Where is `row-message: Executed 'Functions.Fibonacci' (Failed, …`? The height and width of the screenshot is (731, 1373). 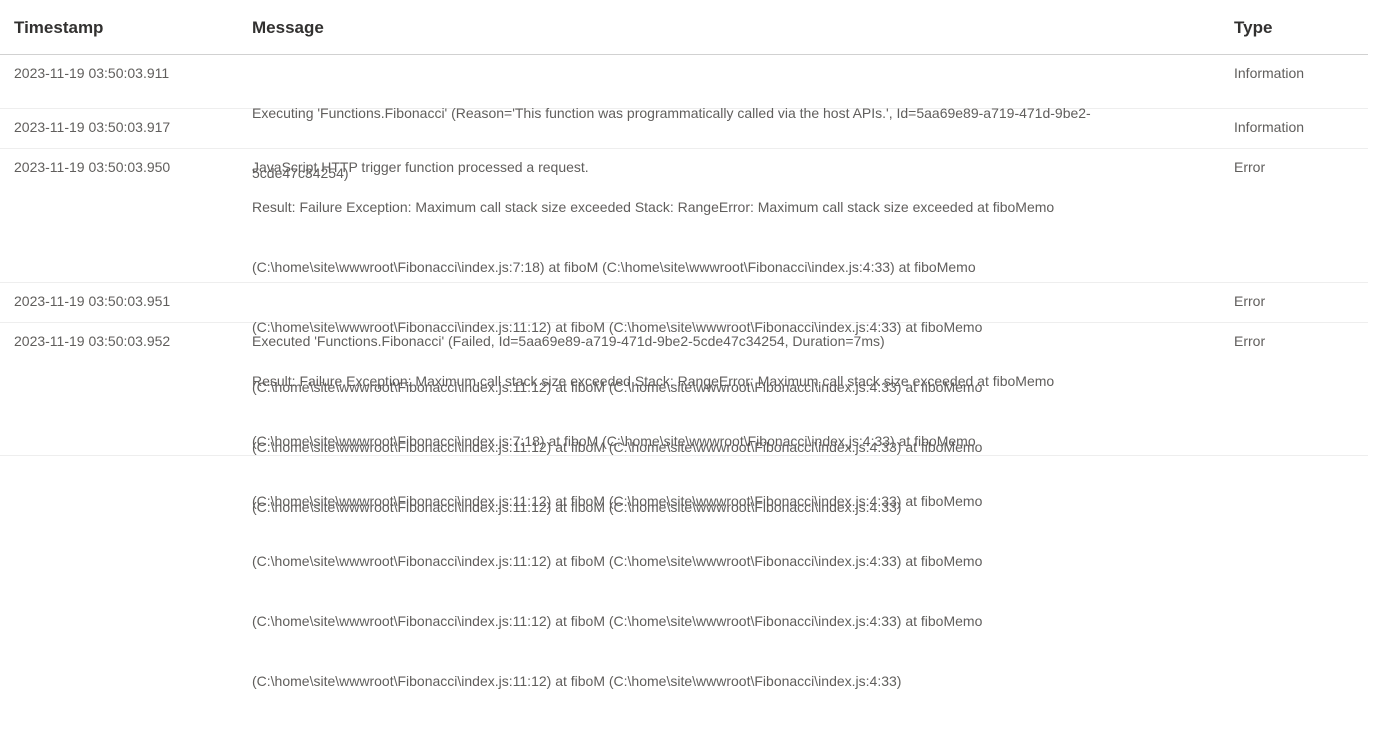
row-message: Executed 'Functions.Fibonacci' (Failed, … is located at coordinates (743, 316).